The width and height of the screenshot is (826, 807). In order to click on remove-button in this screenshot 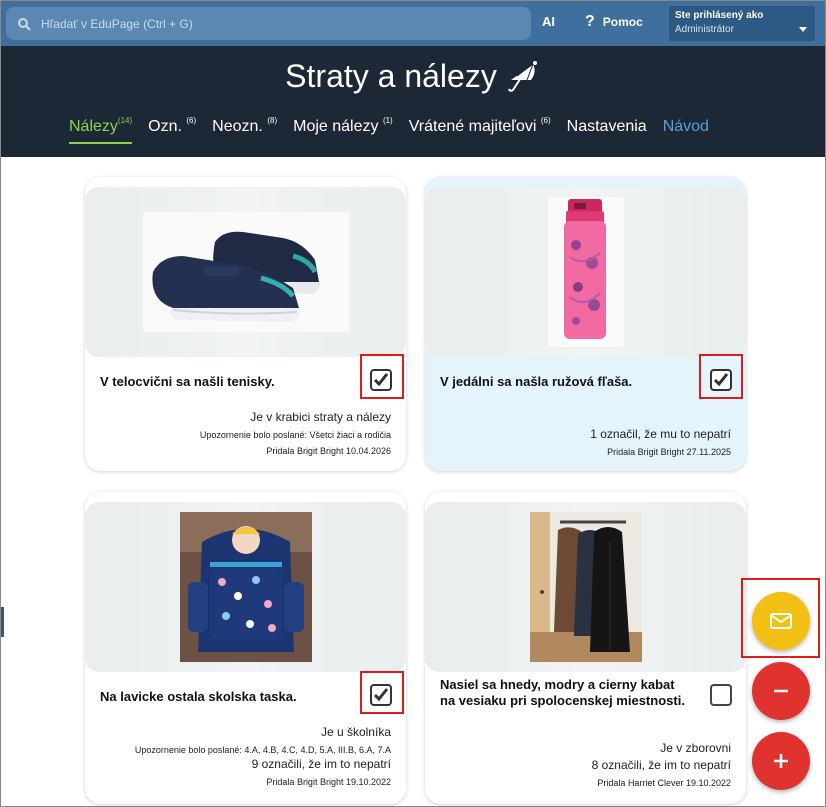, I will do `click(781, 691)`.